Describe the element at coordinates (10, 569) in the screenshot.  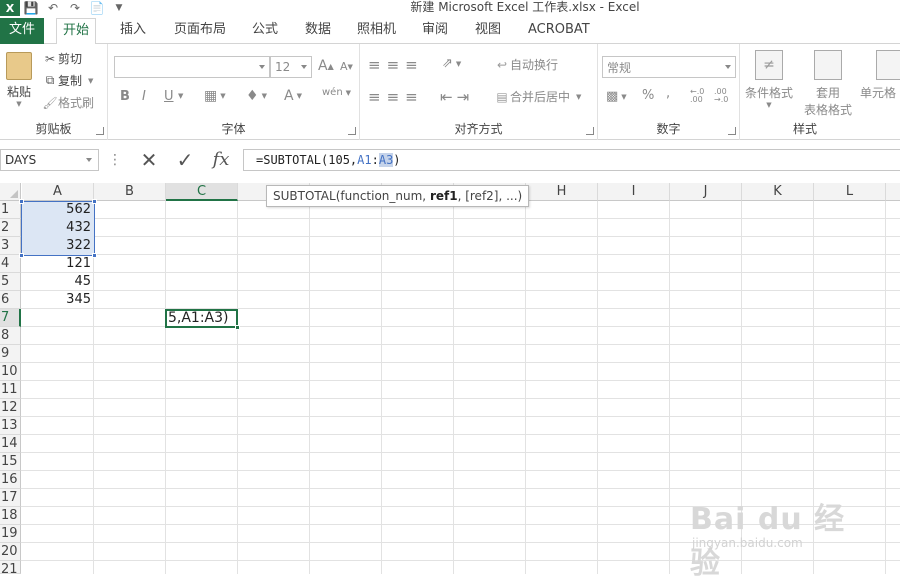
I see `row-header-21: 21` at that location.